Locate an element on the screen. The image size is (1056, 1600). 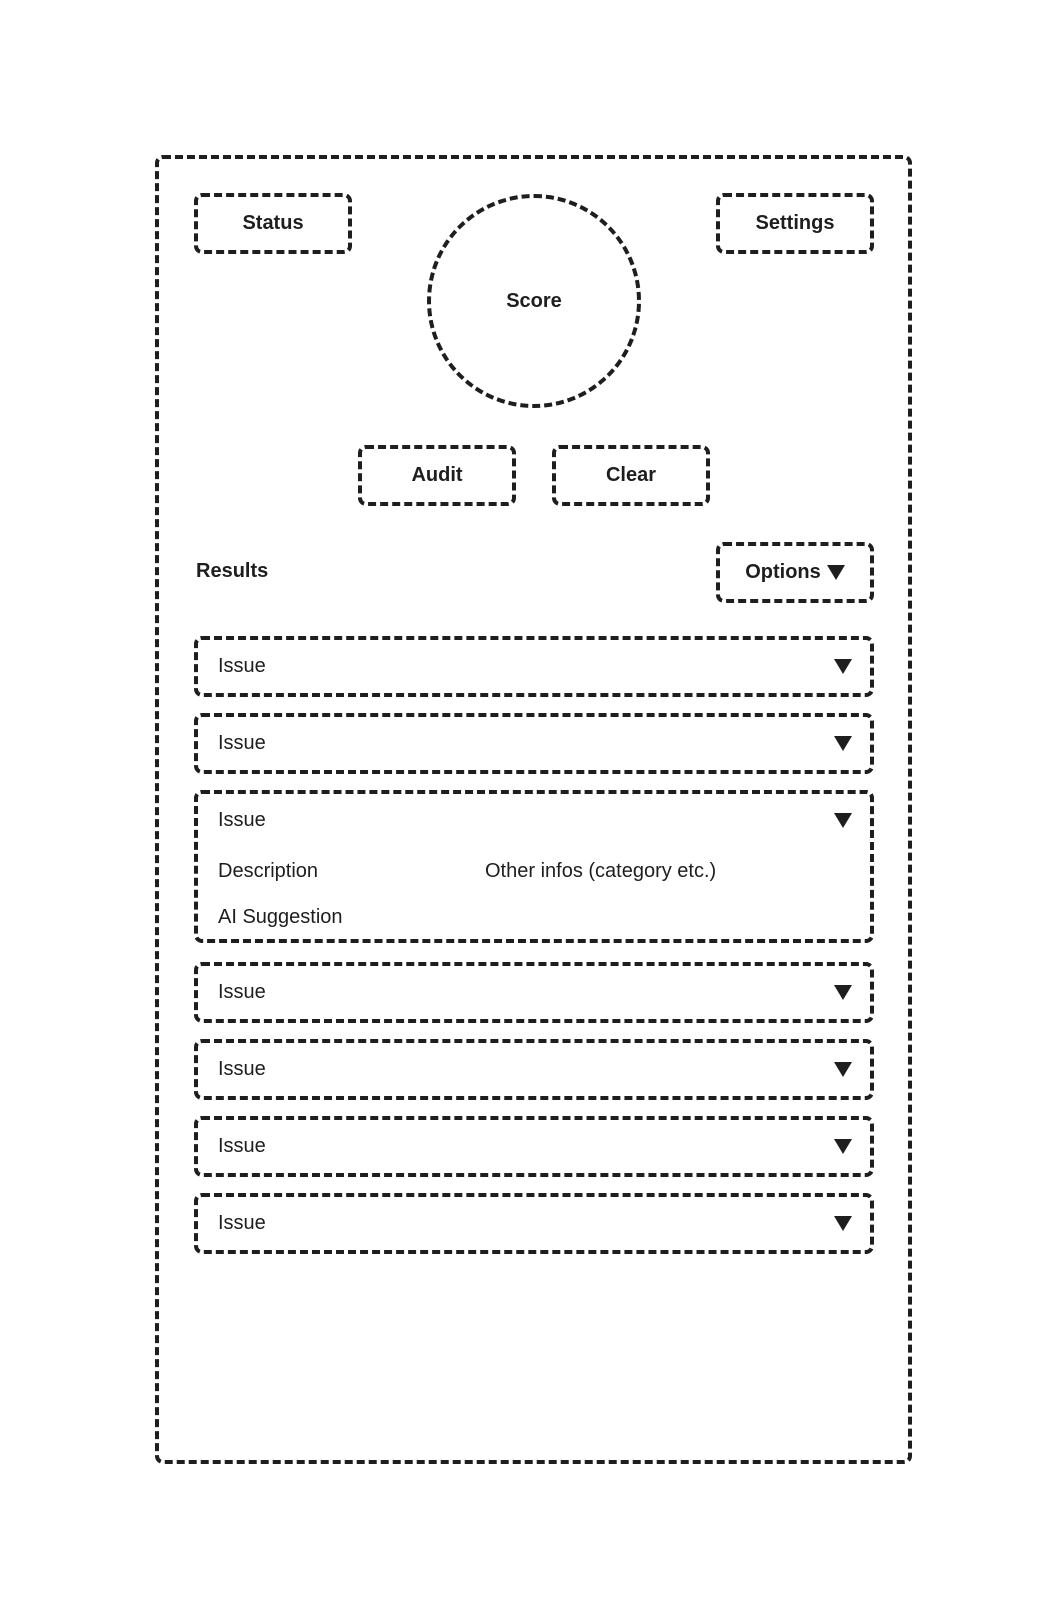
issue-other-info-label: Other infos (category etc.) is located at coordinates (601, 870).